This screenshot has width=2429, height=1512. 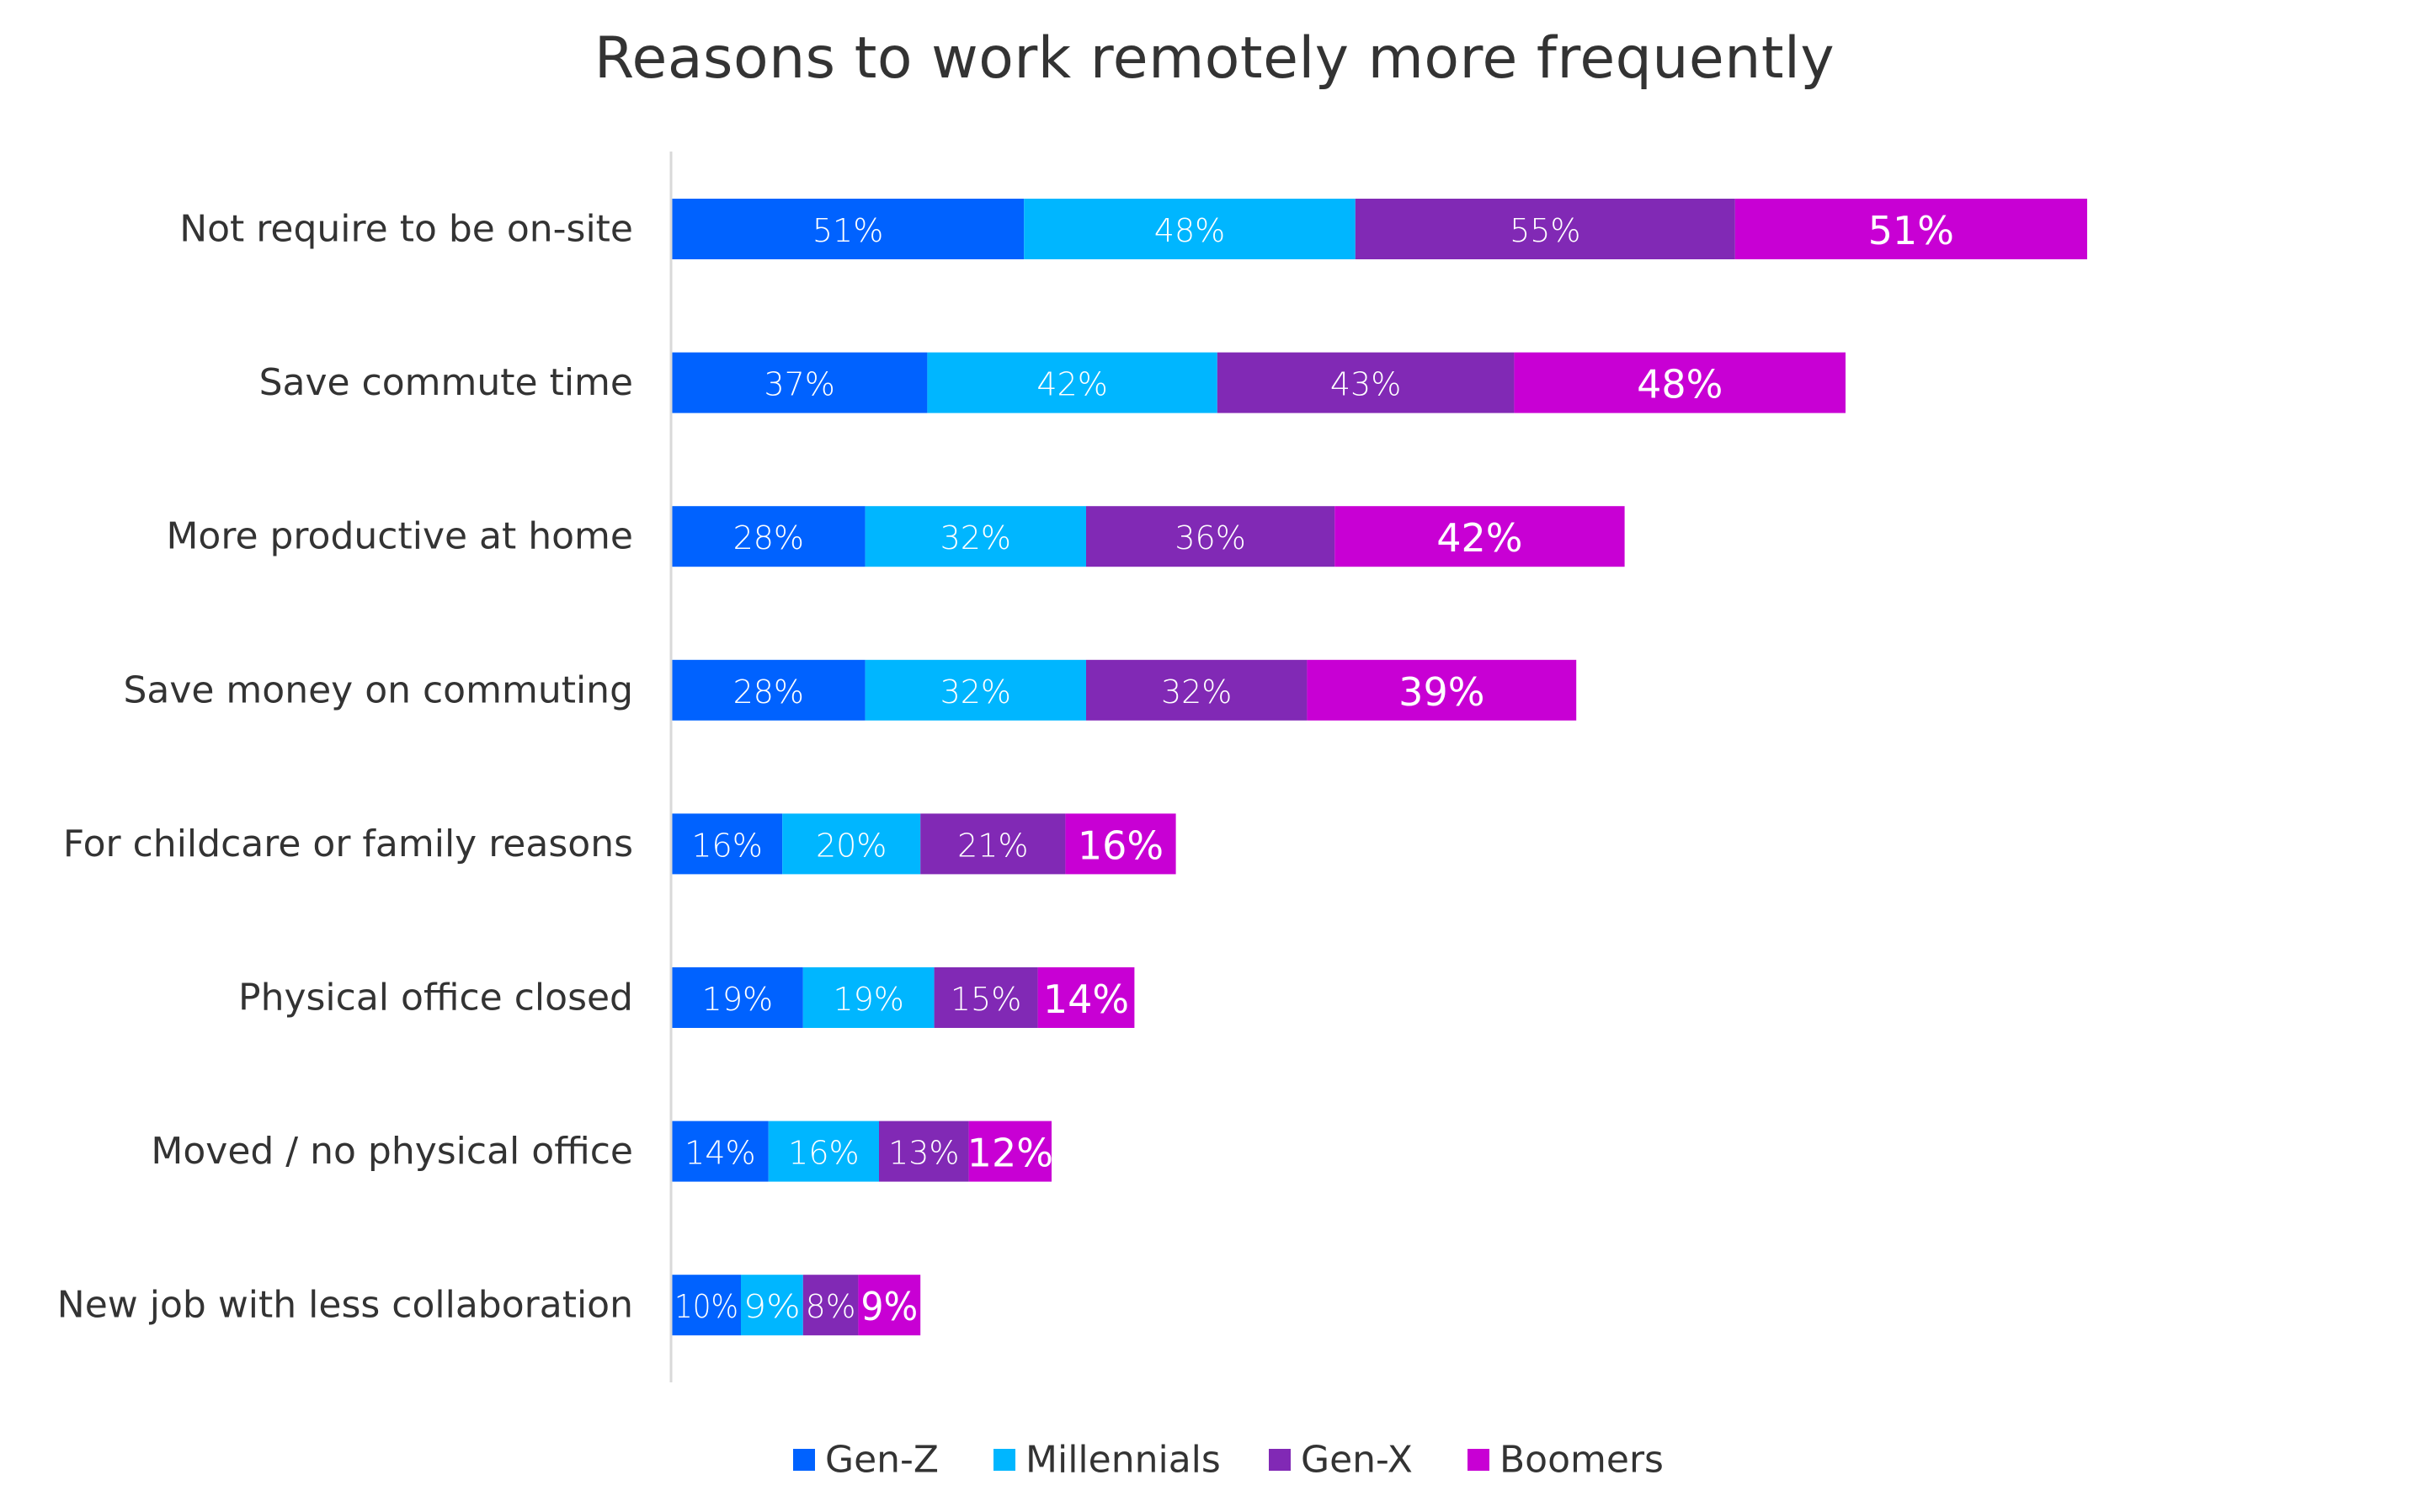 What do you see at coordinates (903, 997) in the screenshot?
I see `bar-row: 19% 19% 15% 14%` at bounding box center [903, 997].